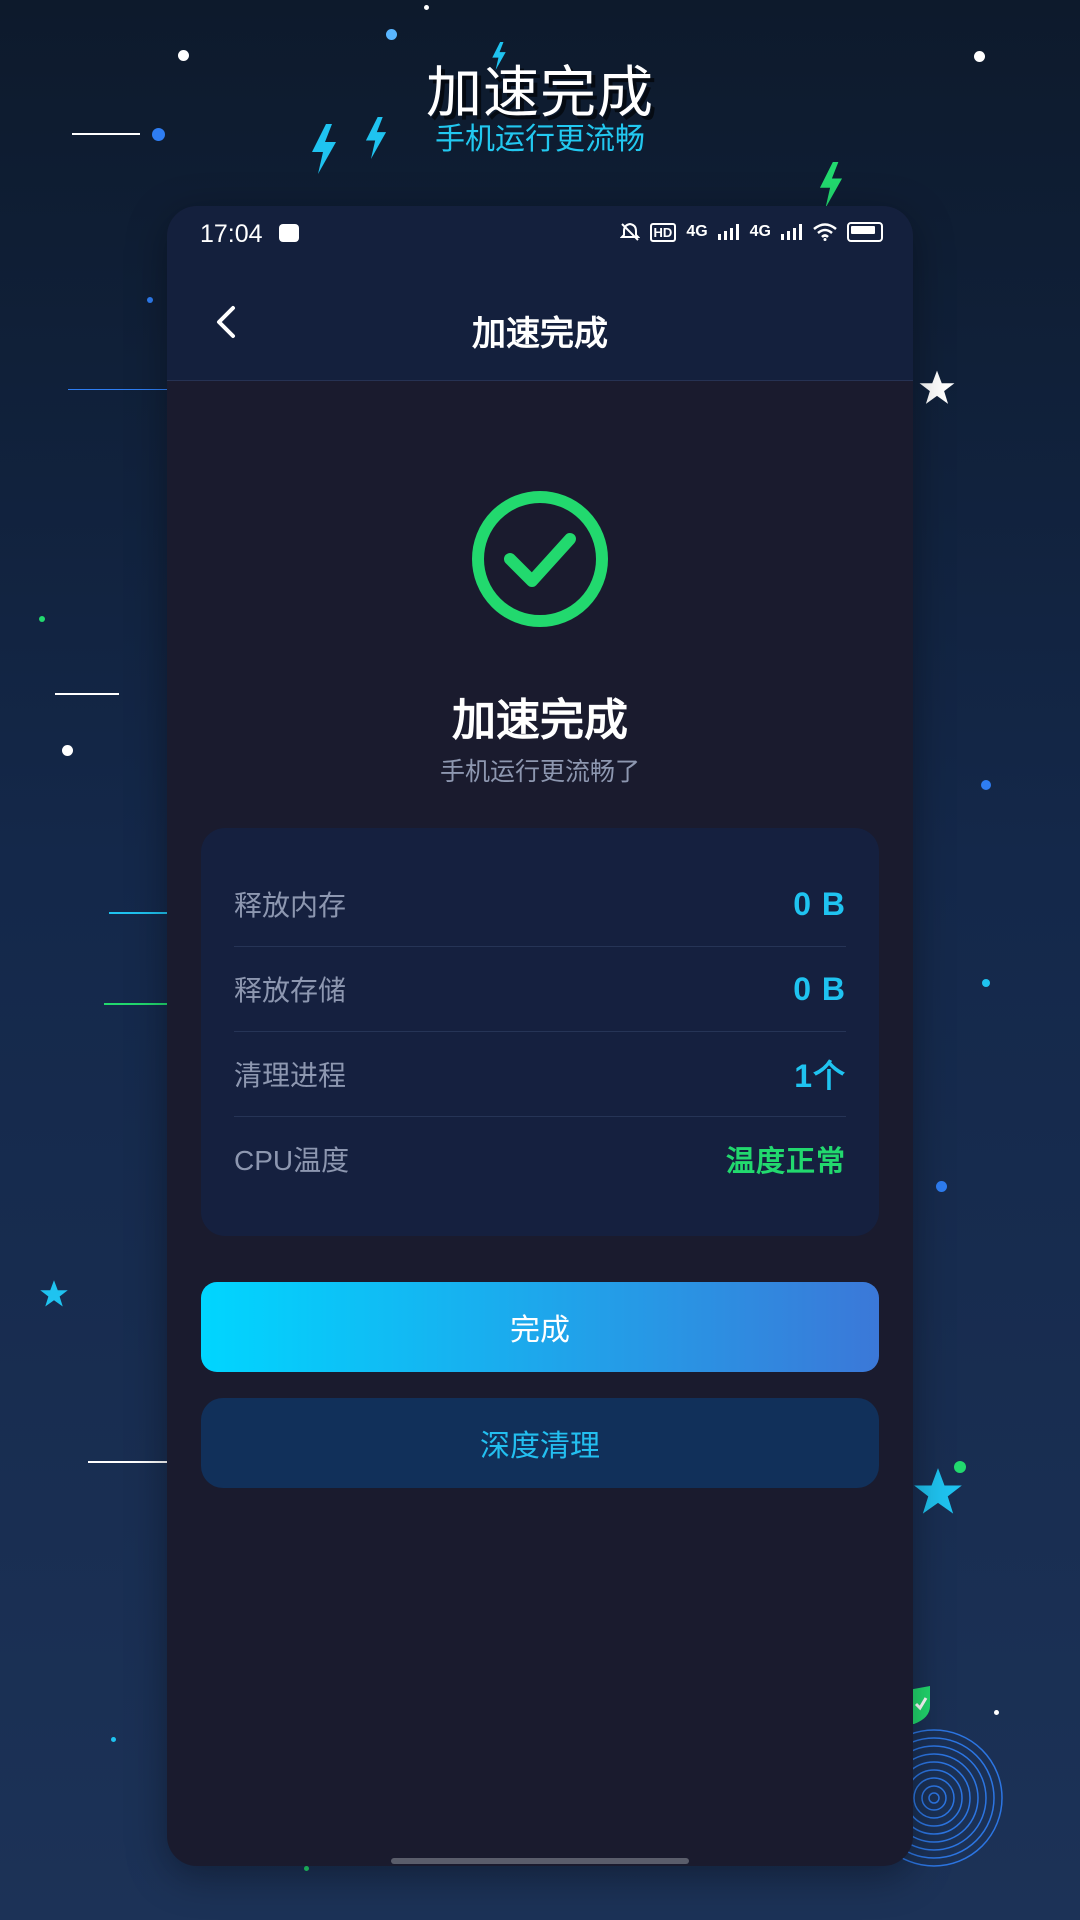 The height and width of the screenshot is (1920, 1080). I want to click on page-title: 加速完成, so click(540, 334).